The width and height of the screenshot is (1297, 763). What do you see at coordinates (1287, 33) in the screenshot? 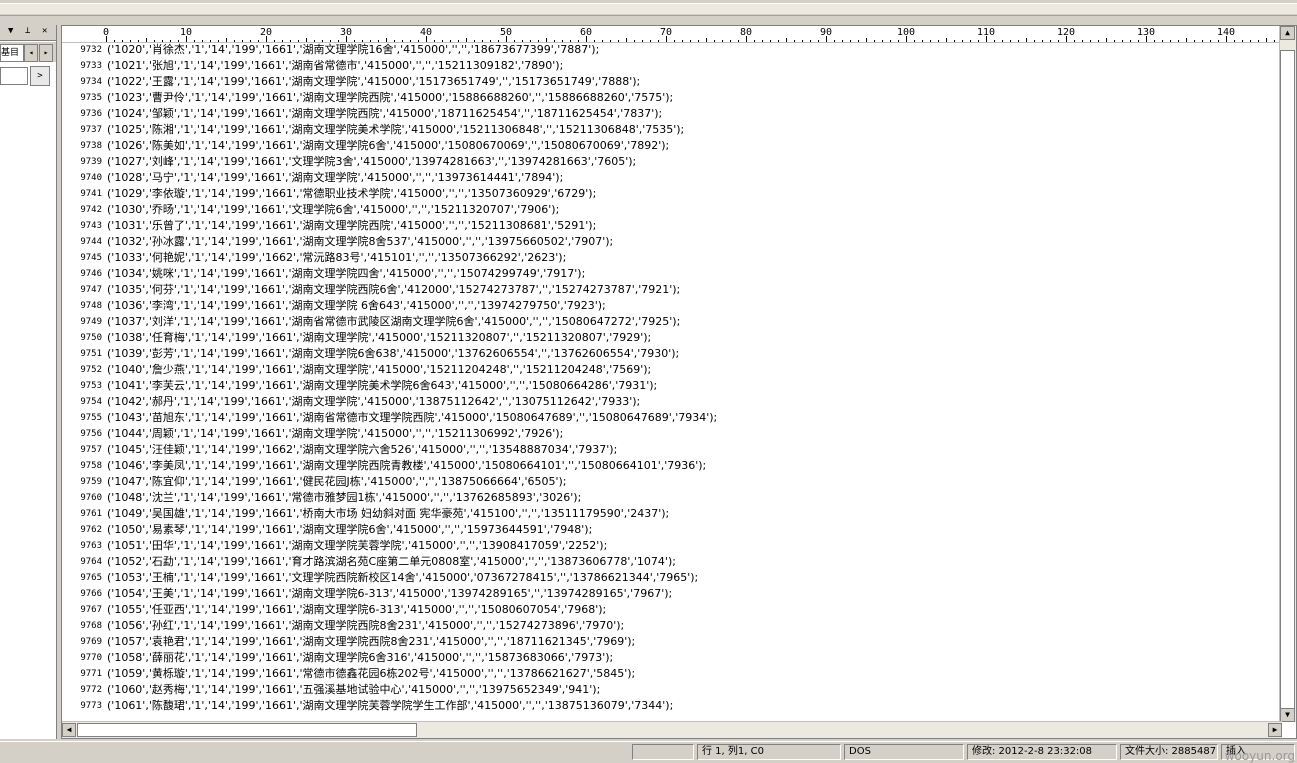
I see `scroll-up-button: ▲` at bounding box center [1287, 33].